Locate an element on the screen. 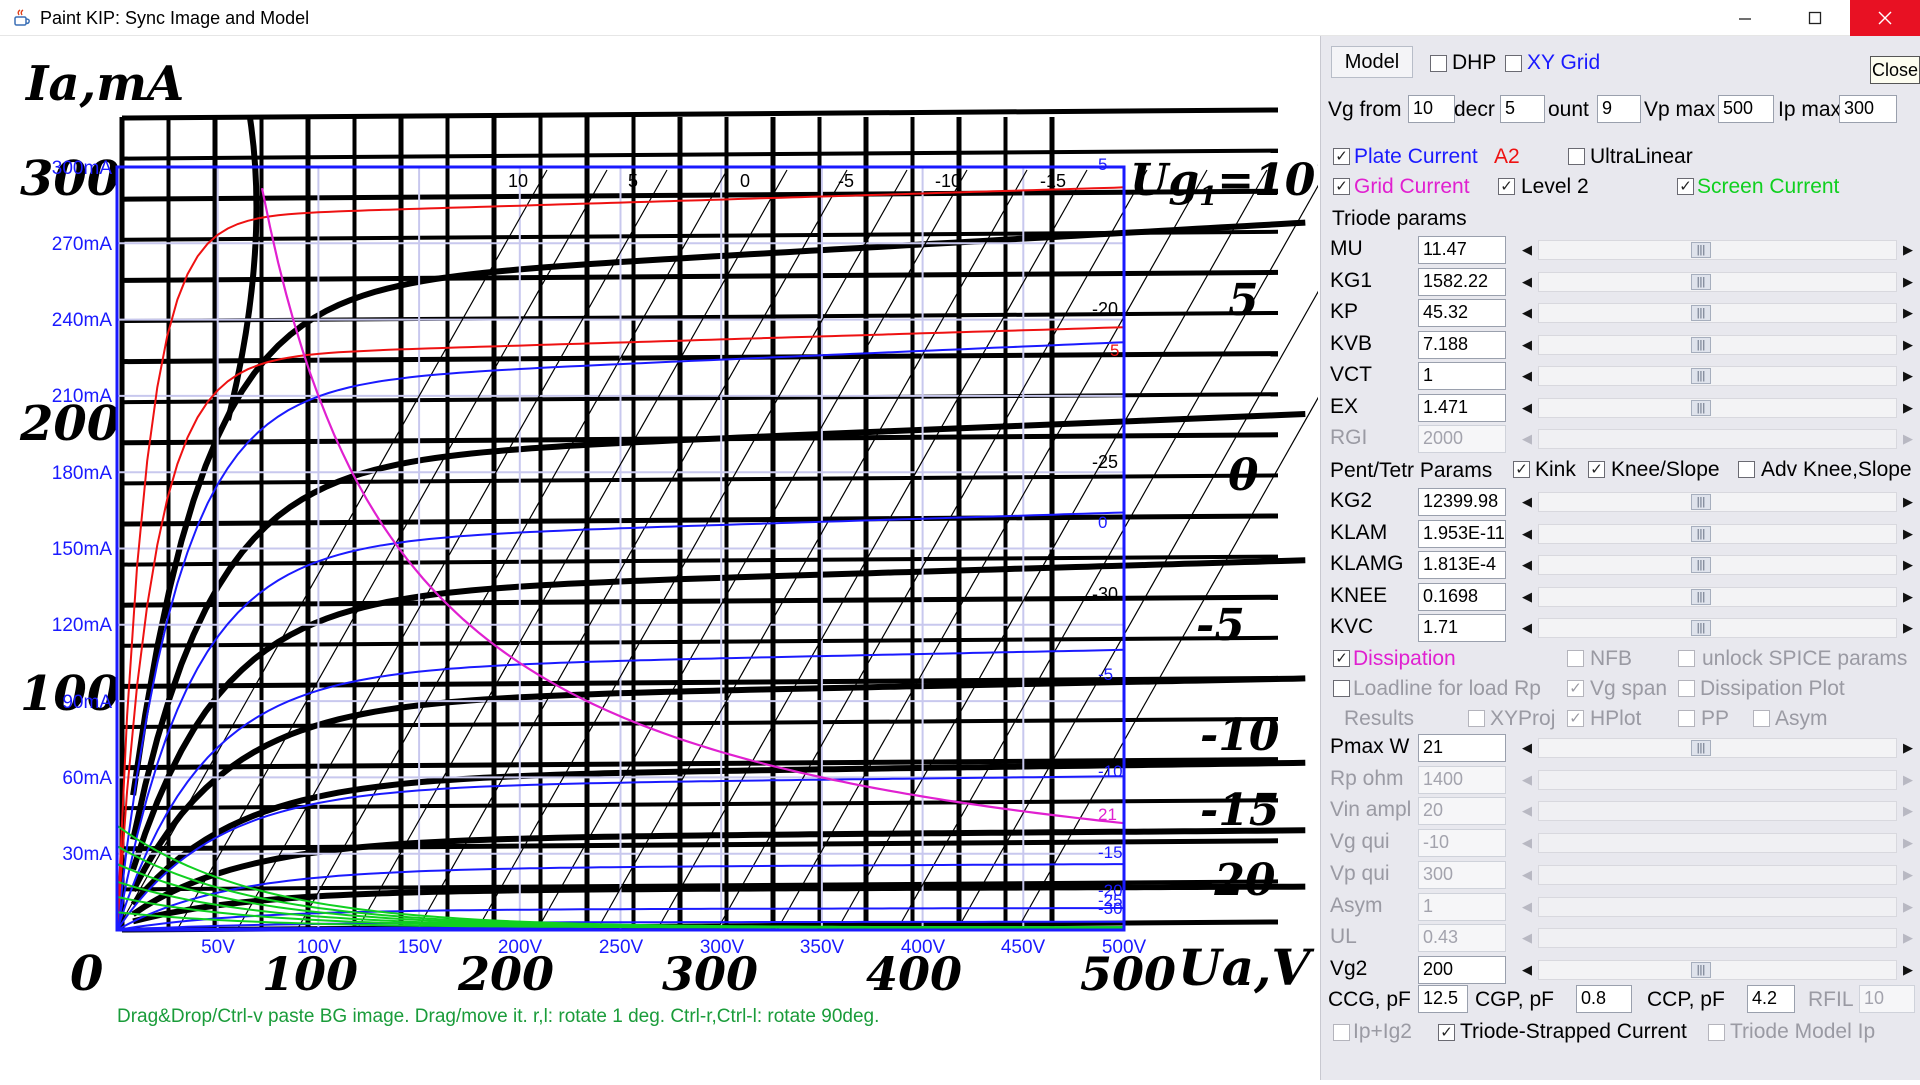 The height and width of the screenshot is (1085, 1920). param-slider-klamg: ◀ ||| ▶ is located at coordinates (1717, 565).